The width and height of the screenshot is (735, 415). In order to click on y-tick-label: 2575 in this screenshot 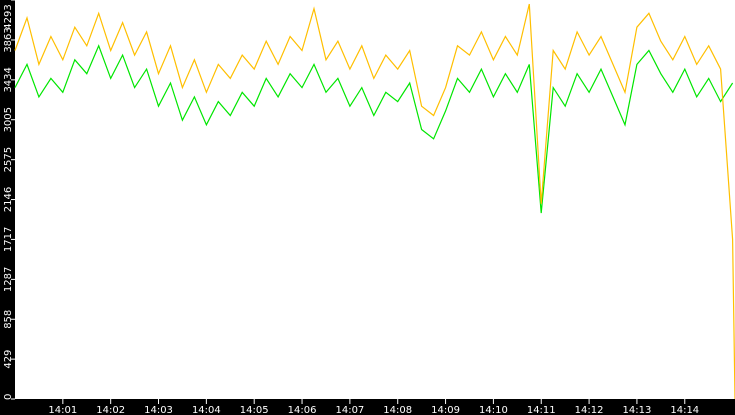, I will do `click(8, 159)`.